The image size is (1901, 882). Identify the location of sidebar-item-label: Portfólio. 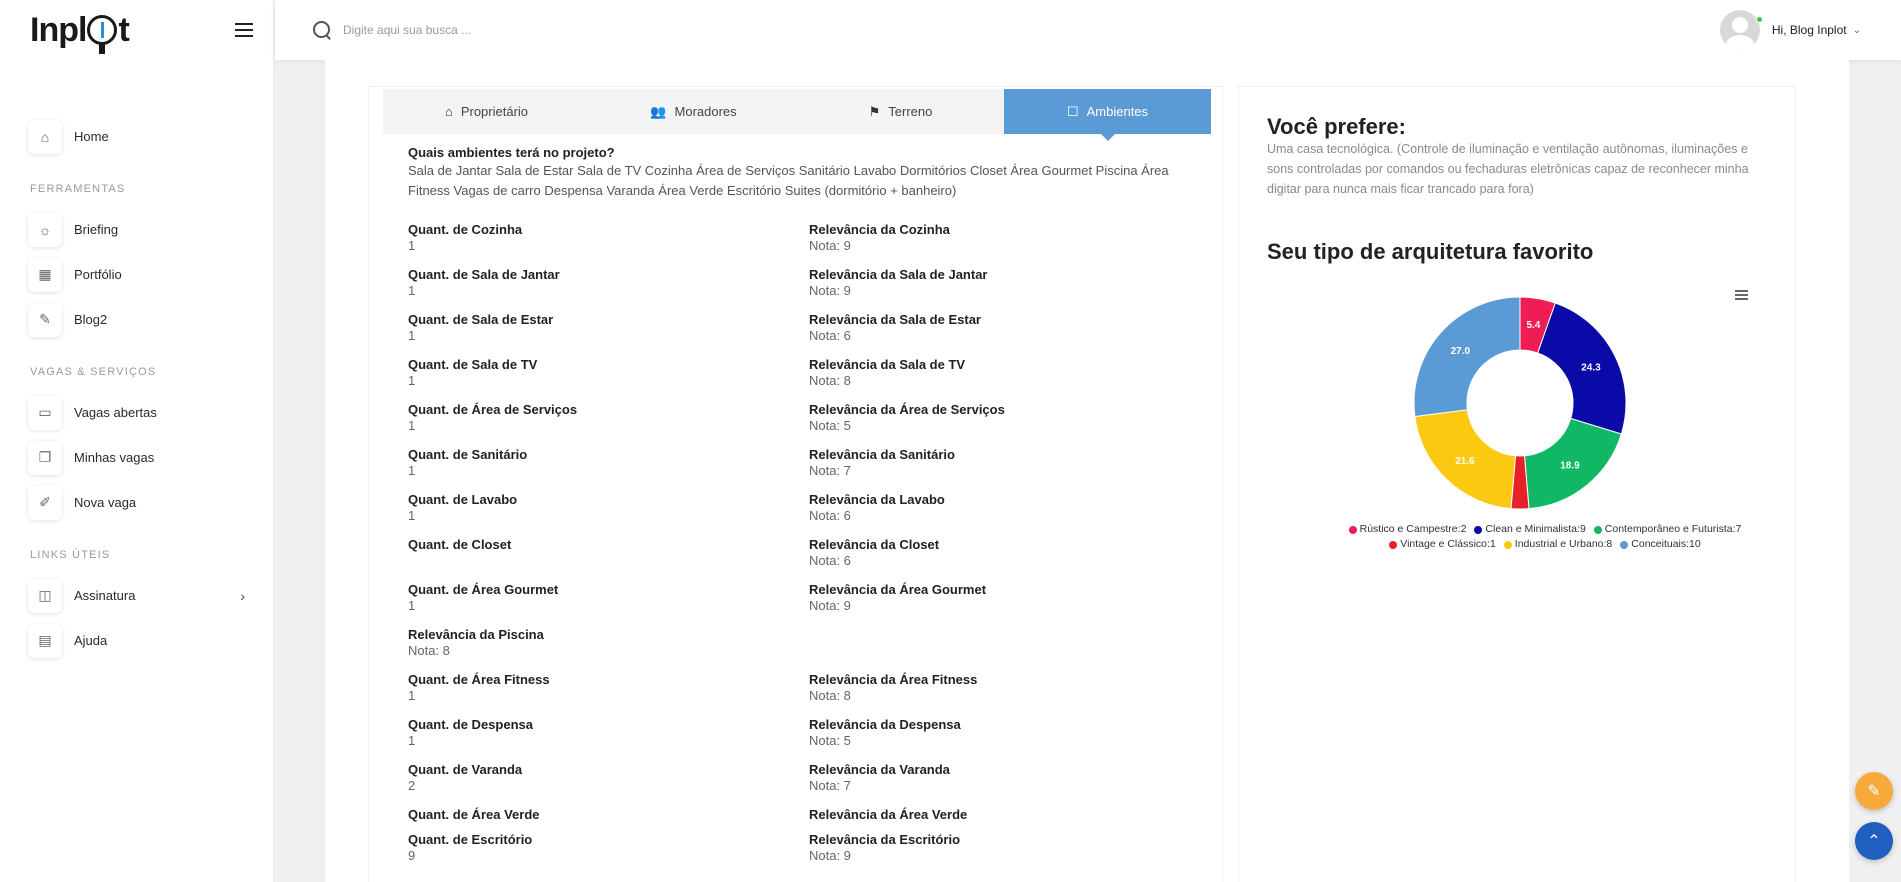
(98, 274).